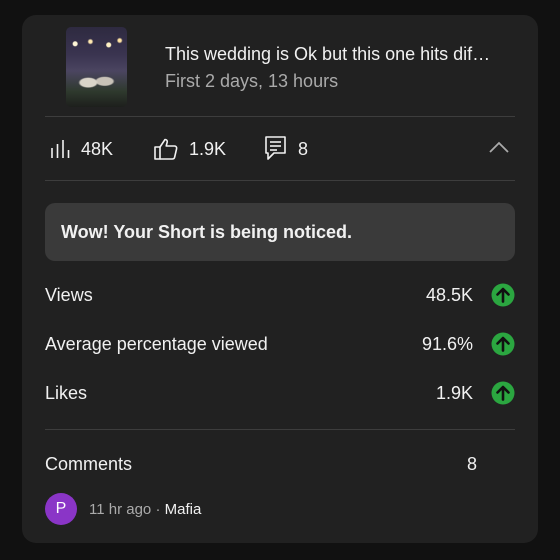 This screenshot has width=560, height=560. Describe the element at coordinates (208, 148) in the screenshot. I see `likes-count: 1.9K` at that location.